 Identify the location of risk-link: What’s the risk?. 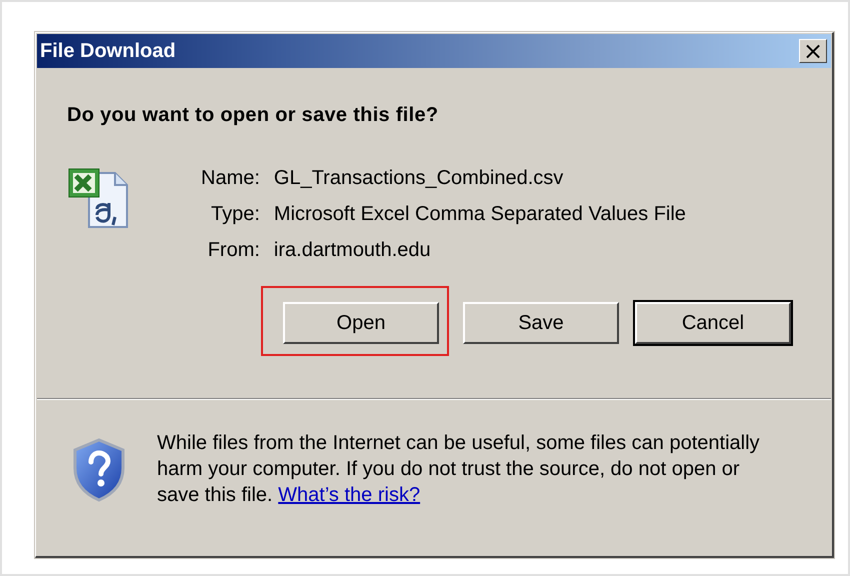
(349, 495).